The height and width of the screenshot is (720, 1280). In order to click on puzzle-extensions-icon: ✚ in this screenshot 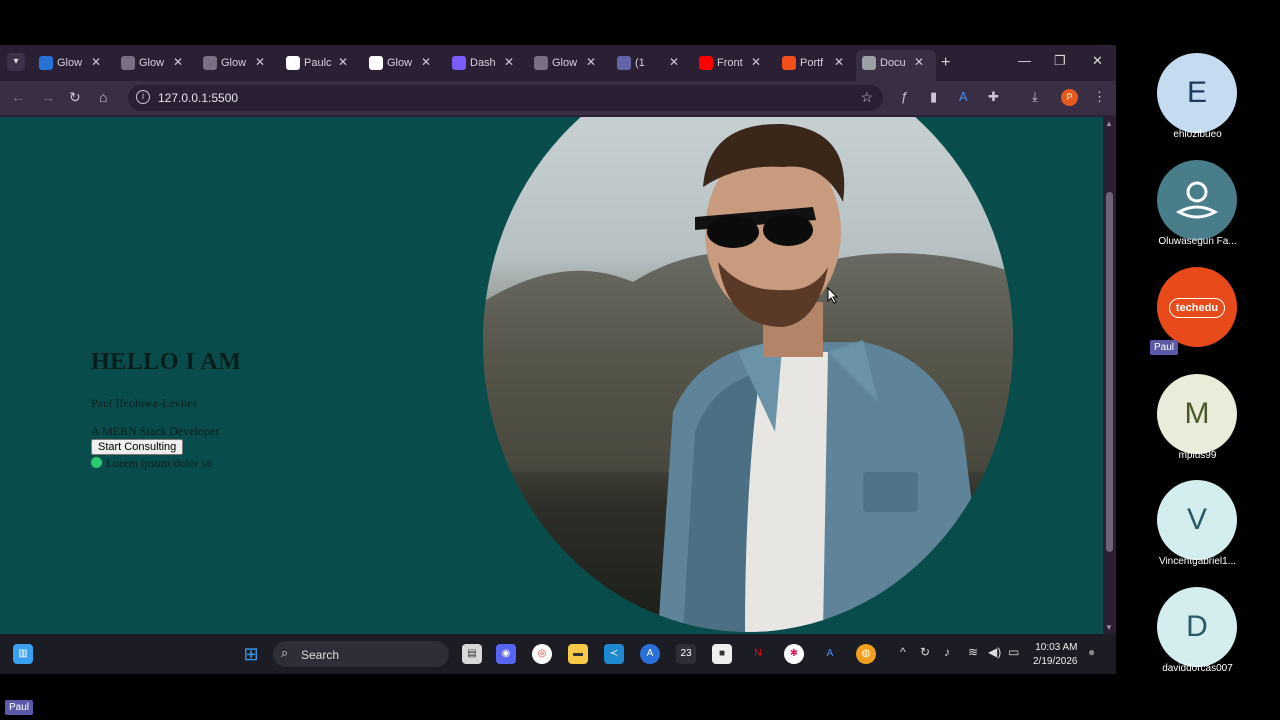, I will do `click(993, 97)`.